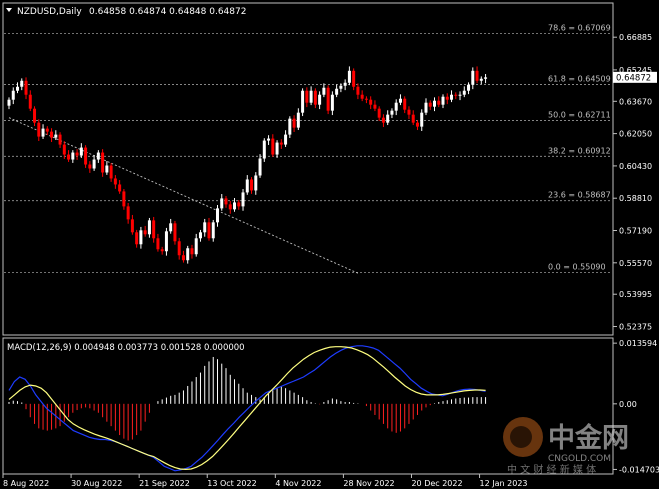 Image resolution: width=659 pixels, height=489 pixels. What do you see at coordinates (26, 483) in the screenshot?
I see `time-tick-label: 8 Aug 2022` at bounding box center [26, 483].